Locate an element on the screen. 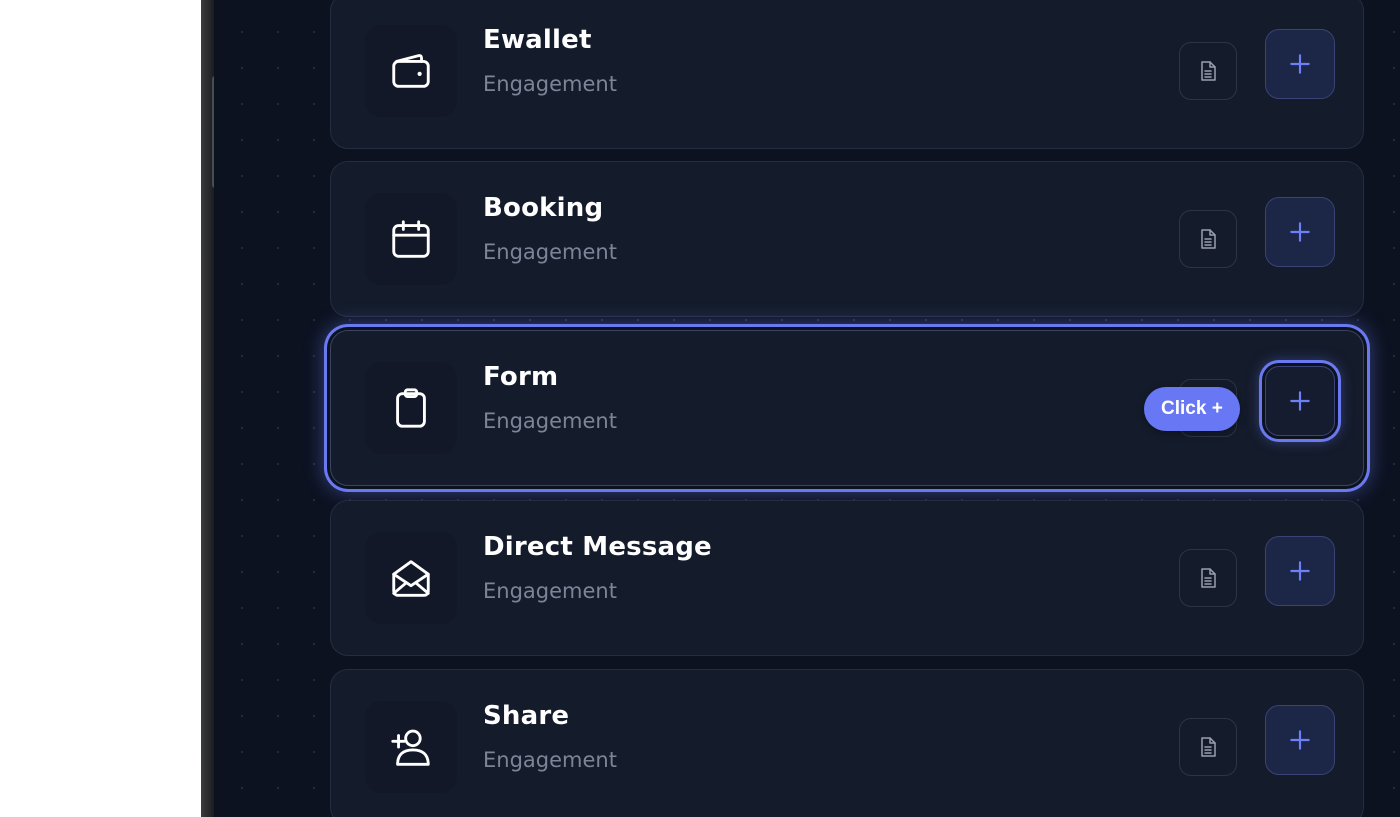 The width and height of the screenshot is (1400, 817). blank-region is located at coordinates (100, 408).